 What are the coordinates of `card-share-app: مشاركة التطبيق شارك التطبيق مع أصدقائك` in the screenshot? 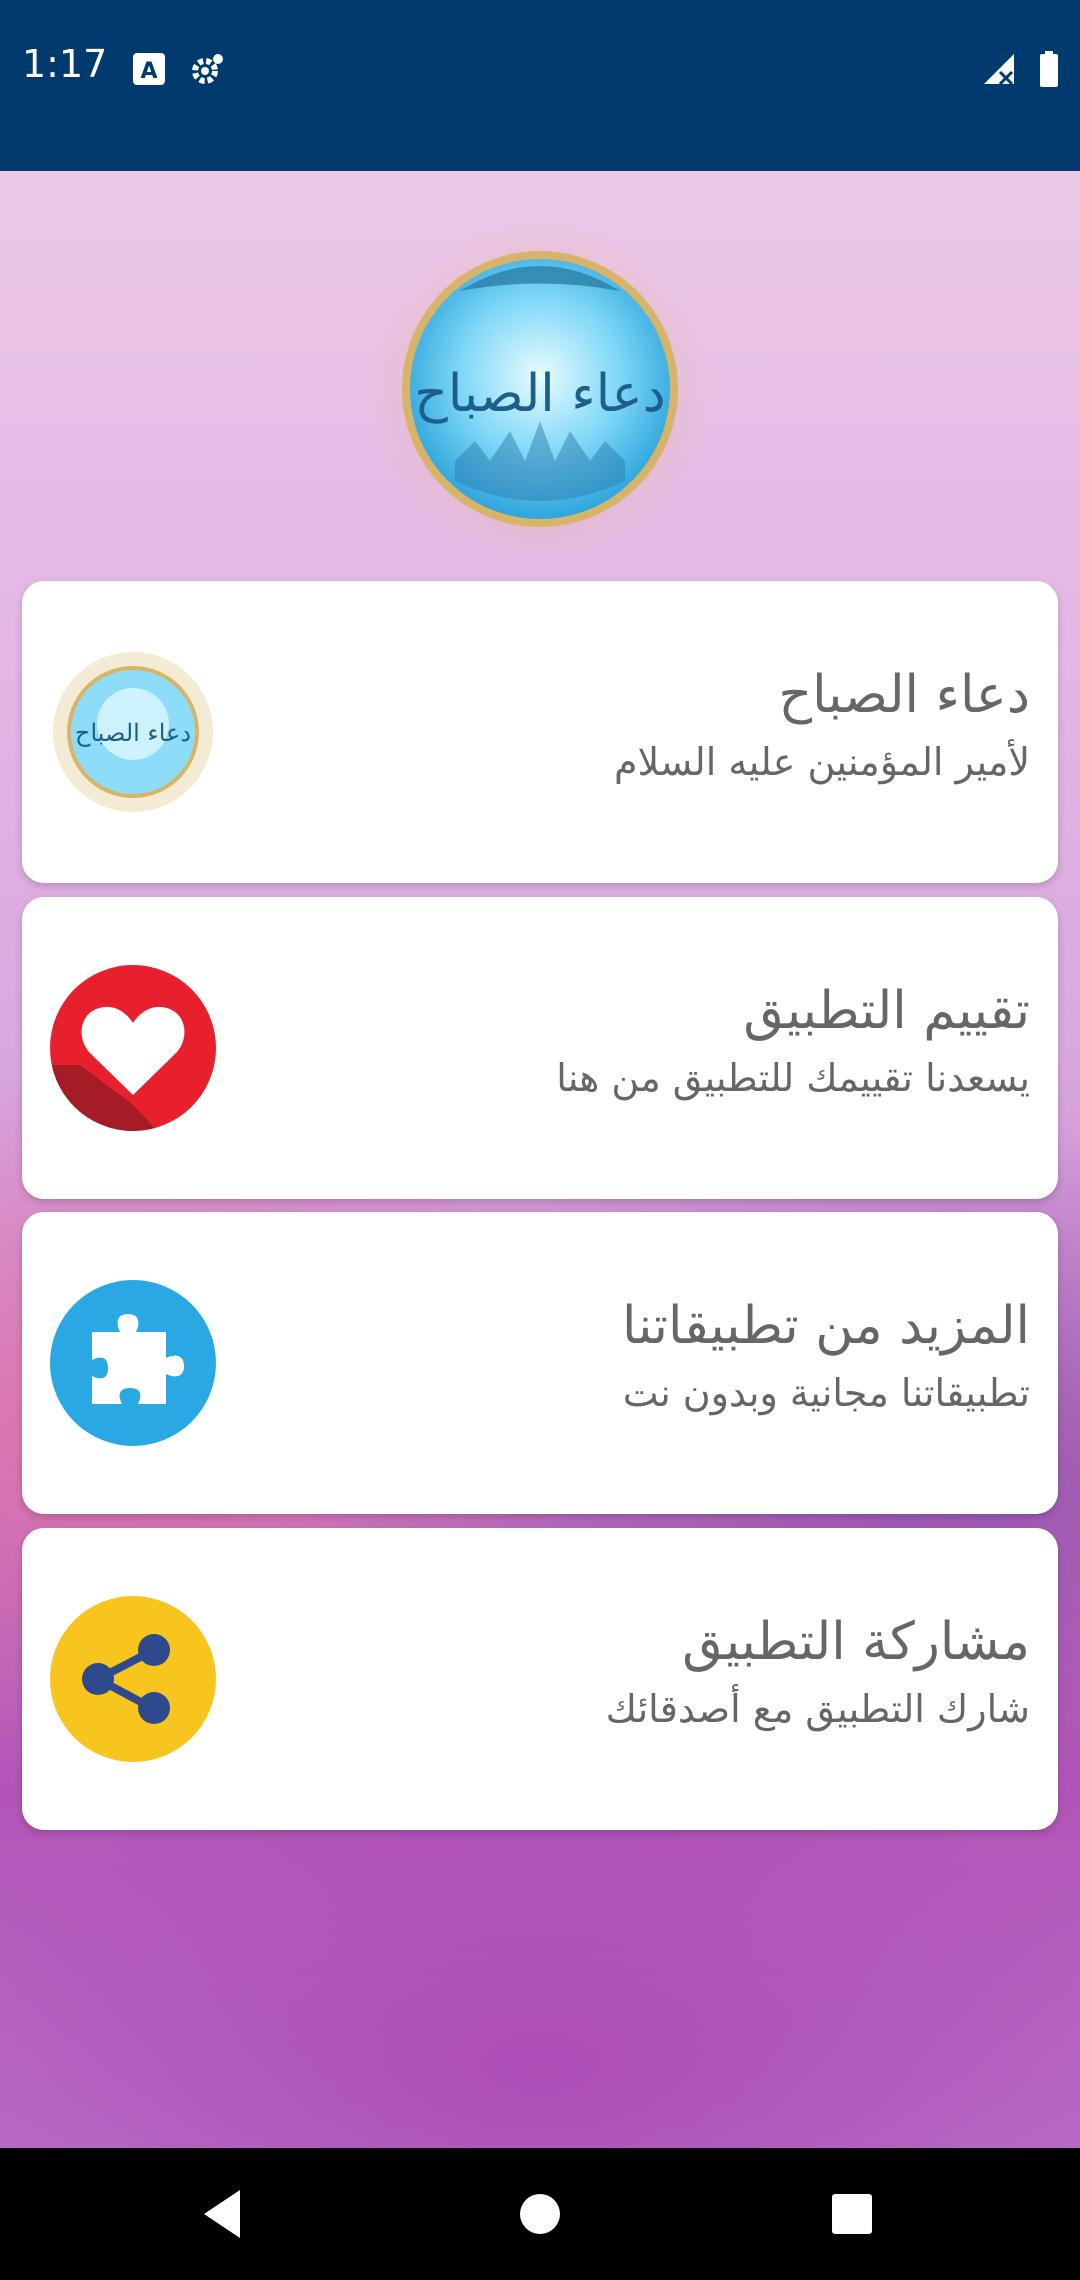 It's located at (540, 1679).